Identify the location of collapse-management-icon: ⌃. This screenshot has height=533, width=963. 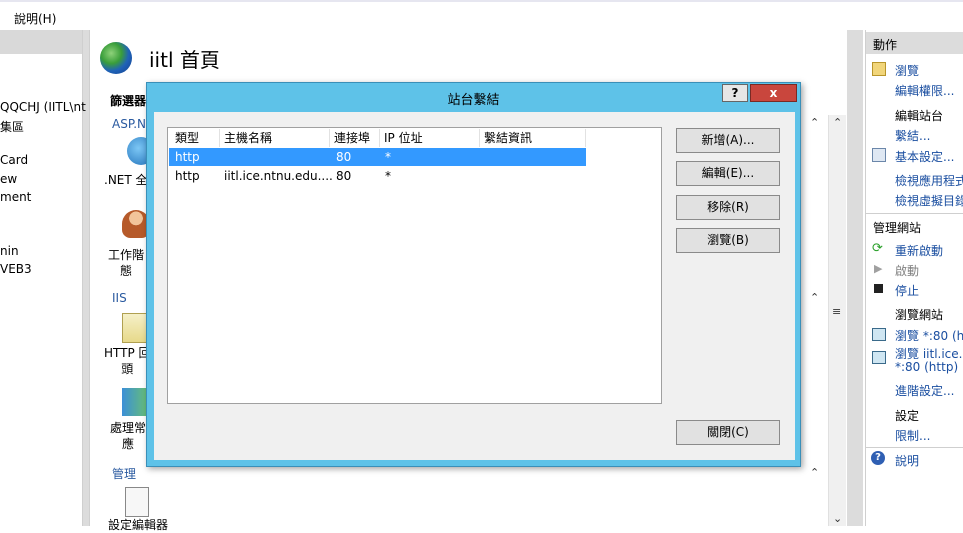
(814, 472).